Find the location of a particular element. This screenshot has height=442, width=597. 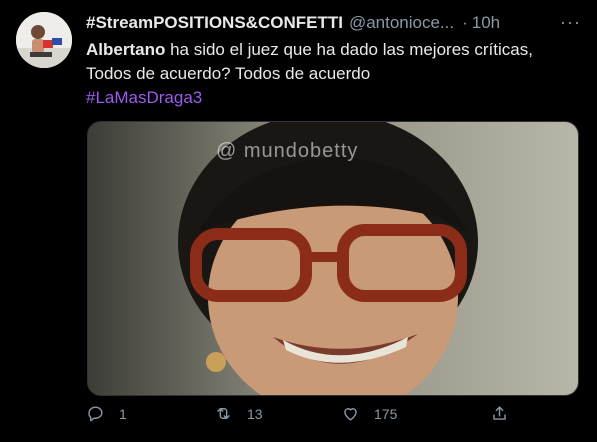

image-watermark: @ mundobetty is located at coordinates (287, 151).